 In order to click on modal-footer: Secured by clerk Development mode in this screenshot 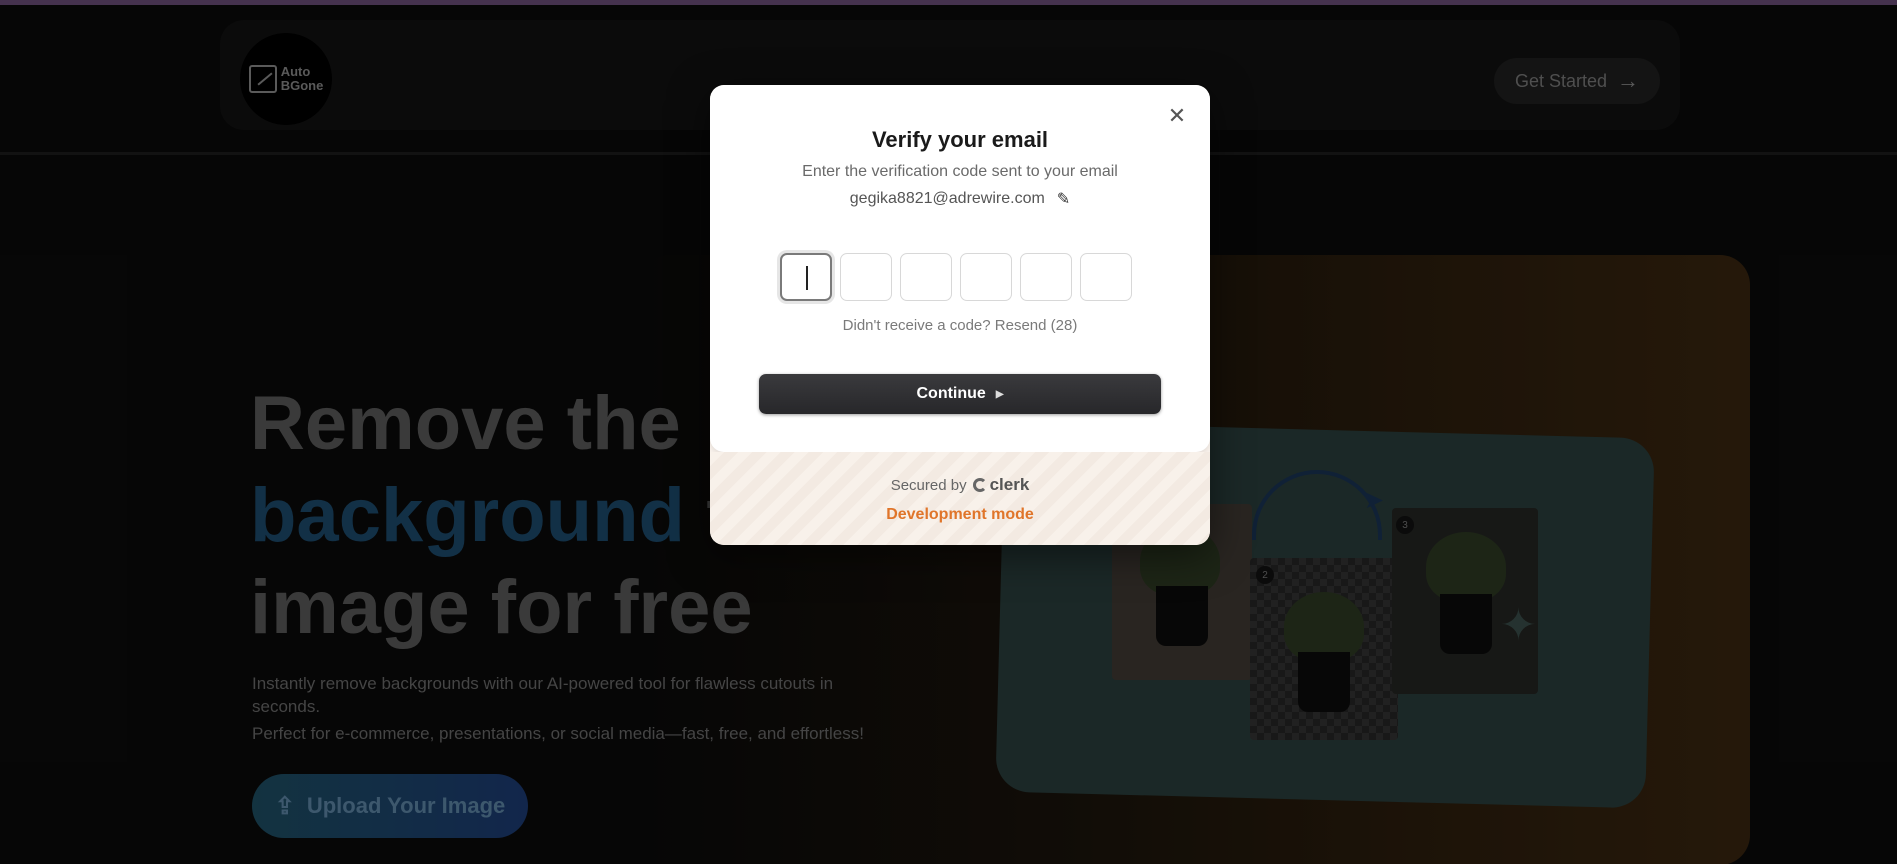, I will do `click(960, 498)`.